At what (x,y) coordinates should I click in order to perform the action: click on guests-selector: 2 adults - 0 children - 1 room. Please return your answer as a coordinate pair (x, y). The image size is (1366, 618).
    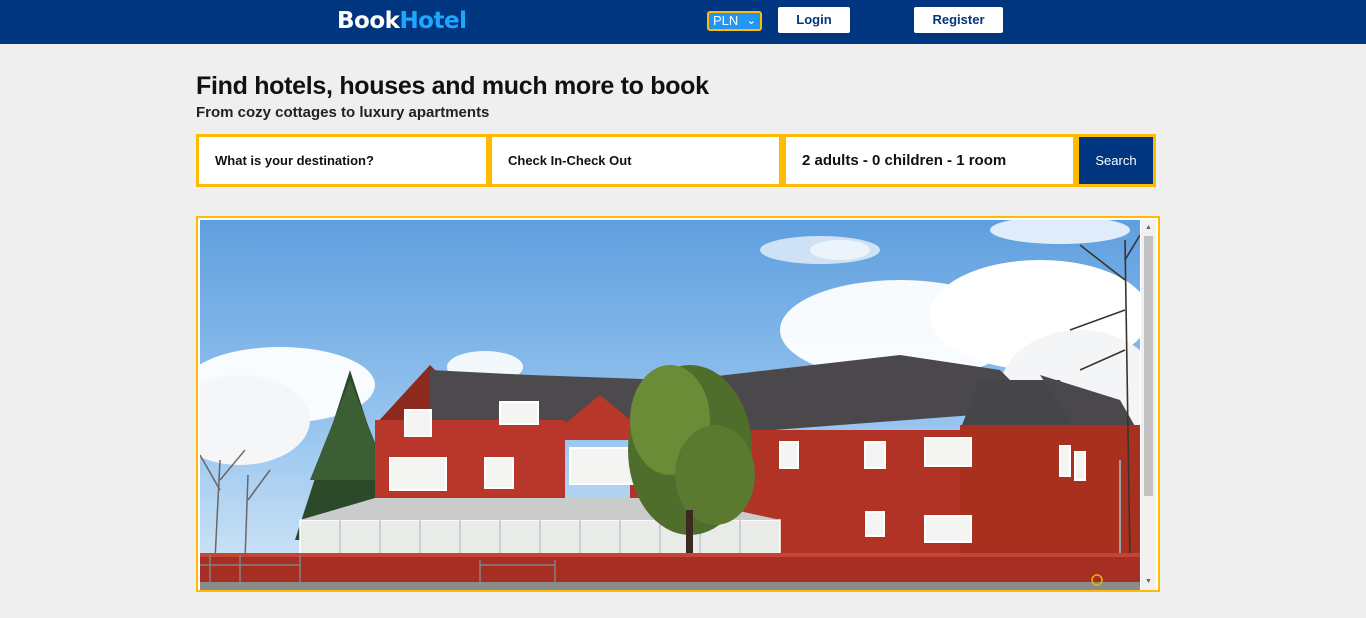
    Looking at the image, I should click on (929, 160).